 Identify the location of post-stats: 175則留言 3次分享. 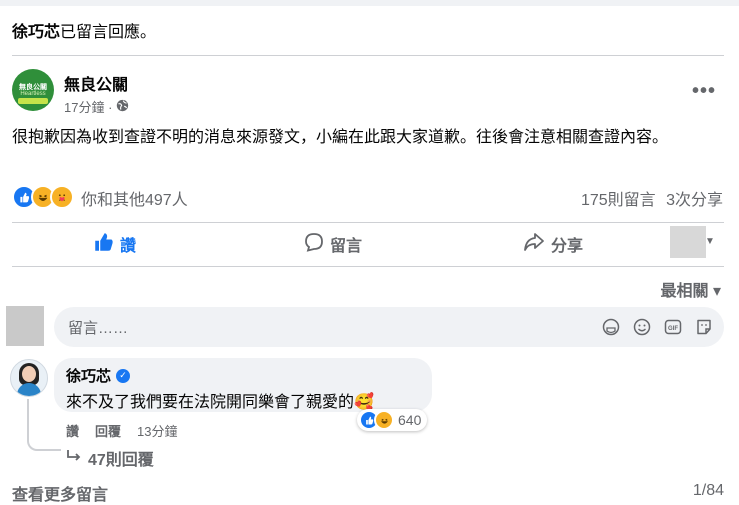
(652, 198).